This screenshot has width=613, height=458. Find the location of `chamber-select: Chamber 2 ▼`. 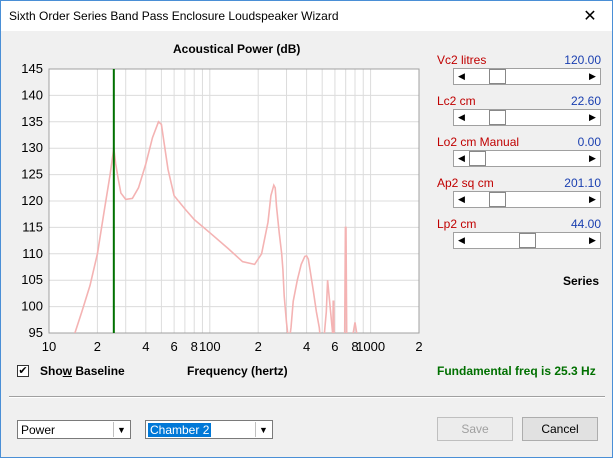

chamber-select: Chamber 2 ▼ is located at coordinates (209, 429).